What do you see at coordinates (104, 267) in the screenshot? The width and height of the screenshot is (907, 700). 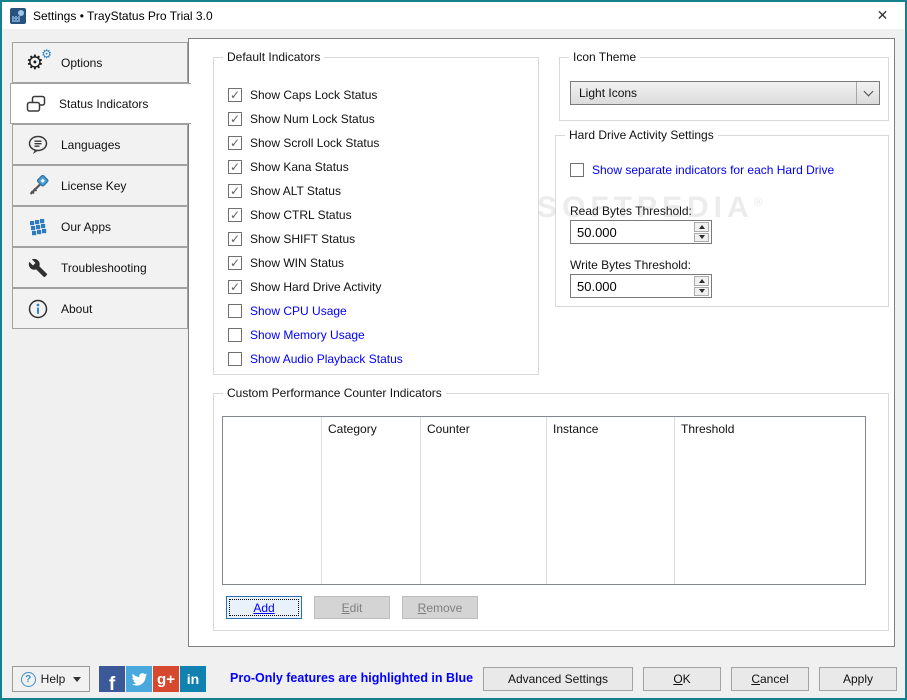 I see `sidebar-item-label: Troubleshooting` at bounding box center [104, 267].